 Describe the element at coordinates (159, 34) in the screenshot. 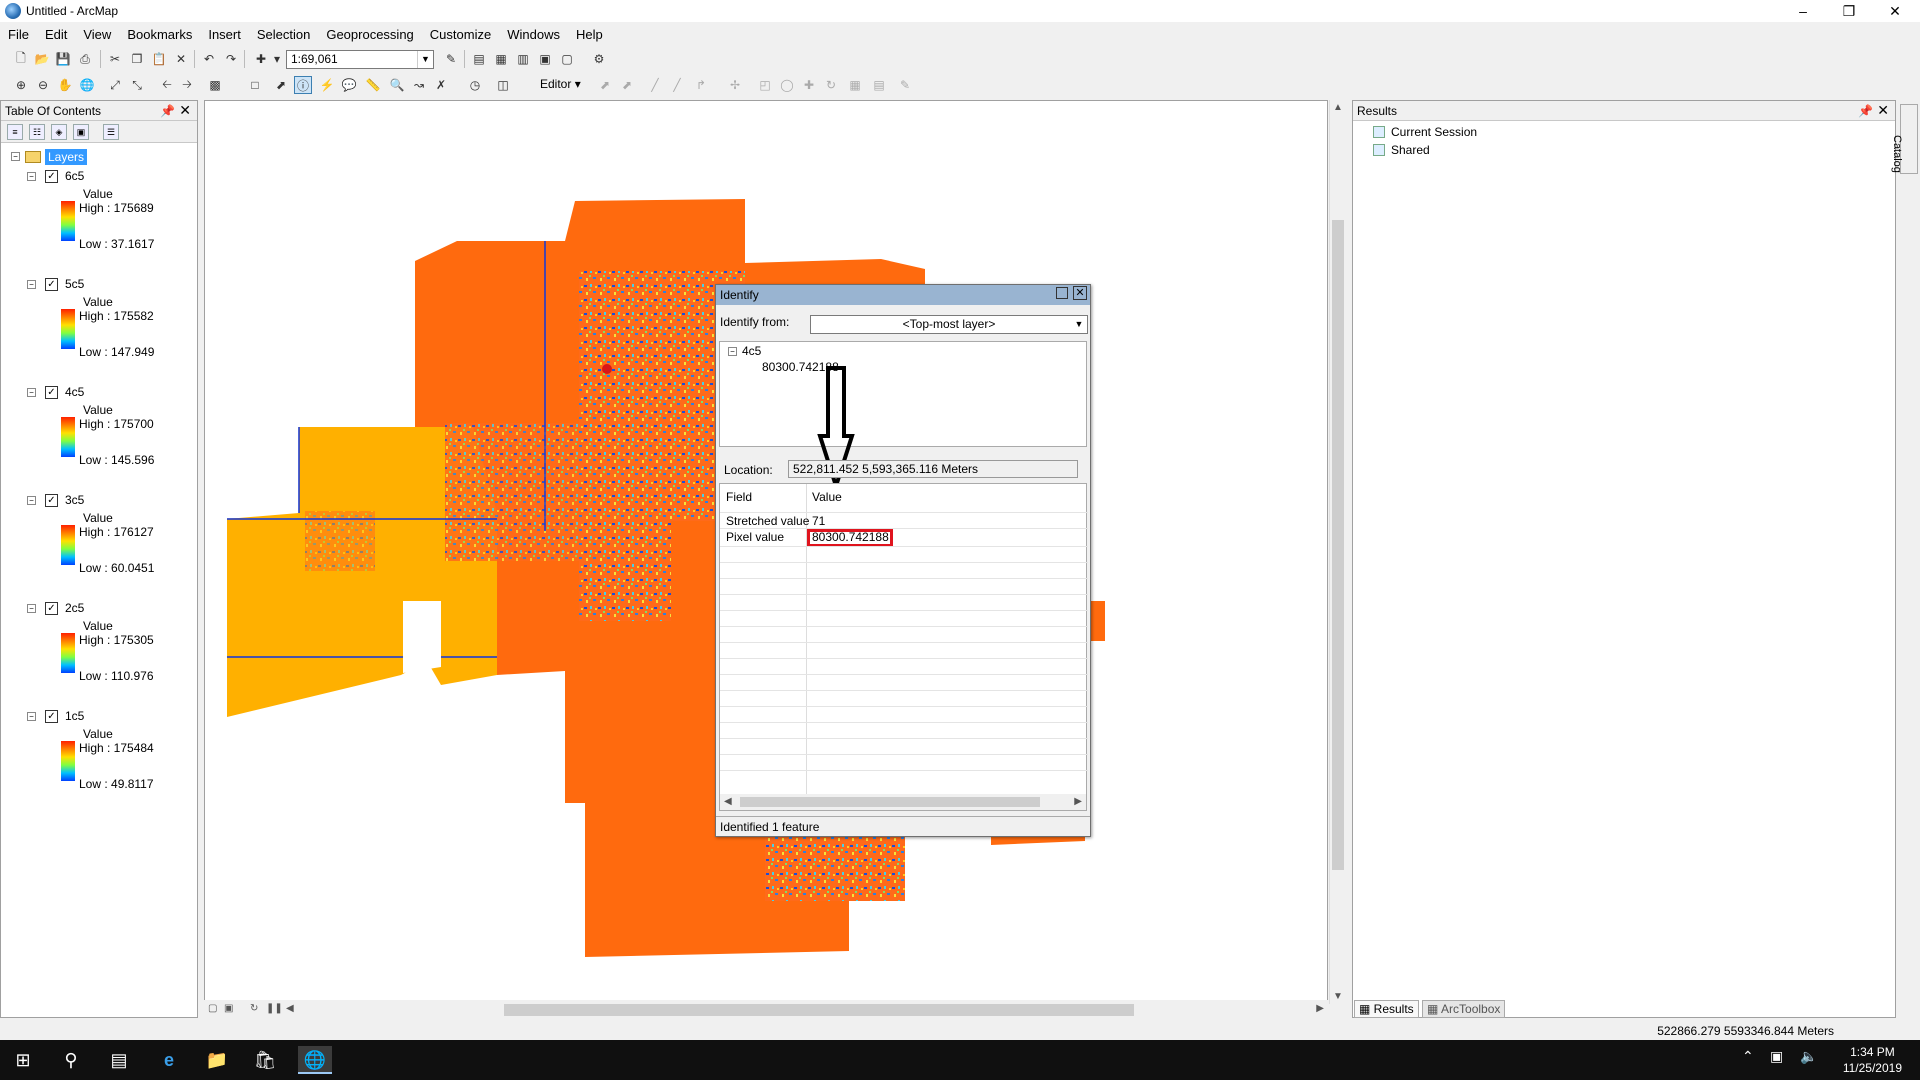

I see `menu-bookmarks: Bookmarks` at that location.